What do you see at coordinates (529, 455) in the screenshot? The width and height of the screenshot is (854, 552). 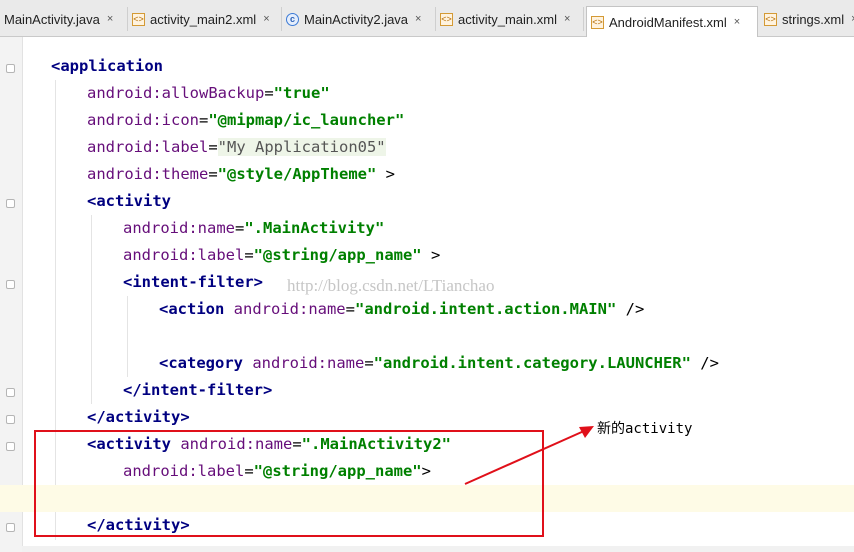 I see `annotation-arrow` at bounding box center [529, 455].